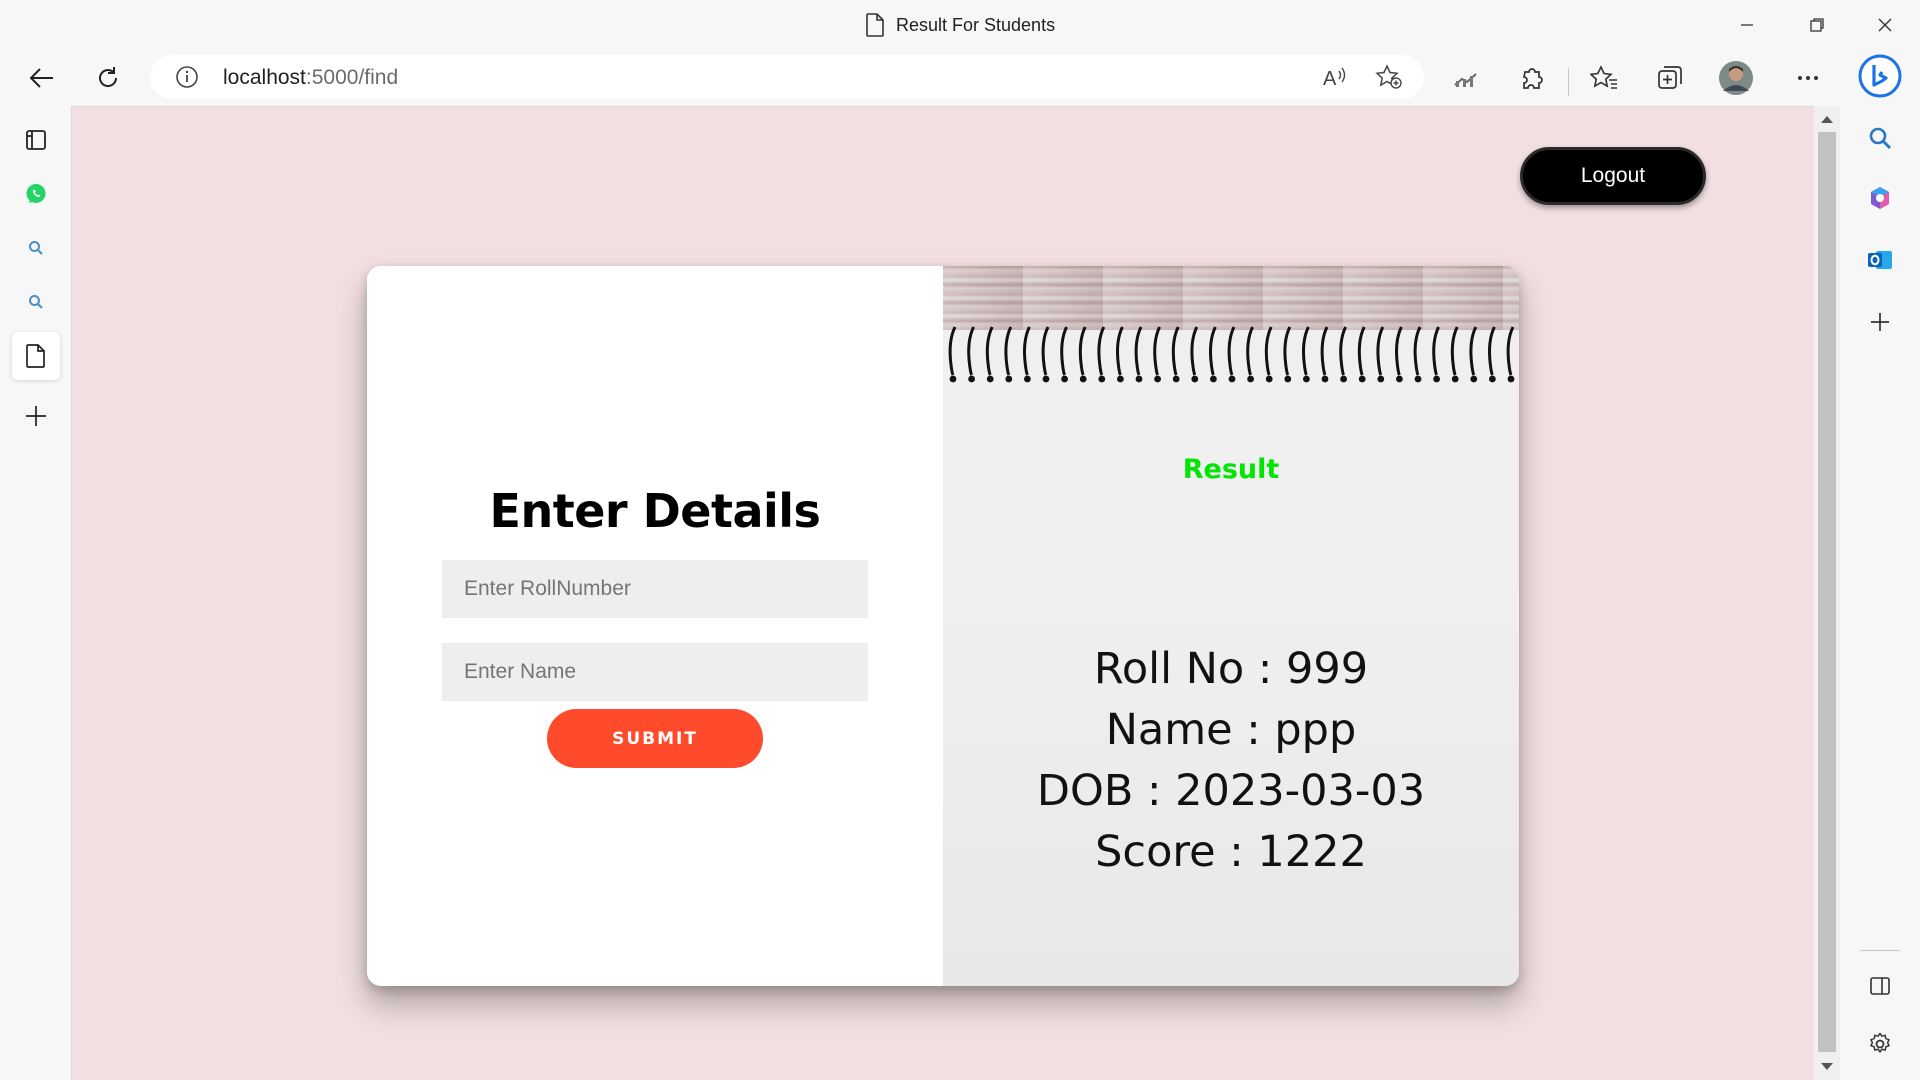 The width and height of the screenshot is (1920, 1080). I want to click on submit-button: SUBMIT, so click(655, 738).